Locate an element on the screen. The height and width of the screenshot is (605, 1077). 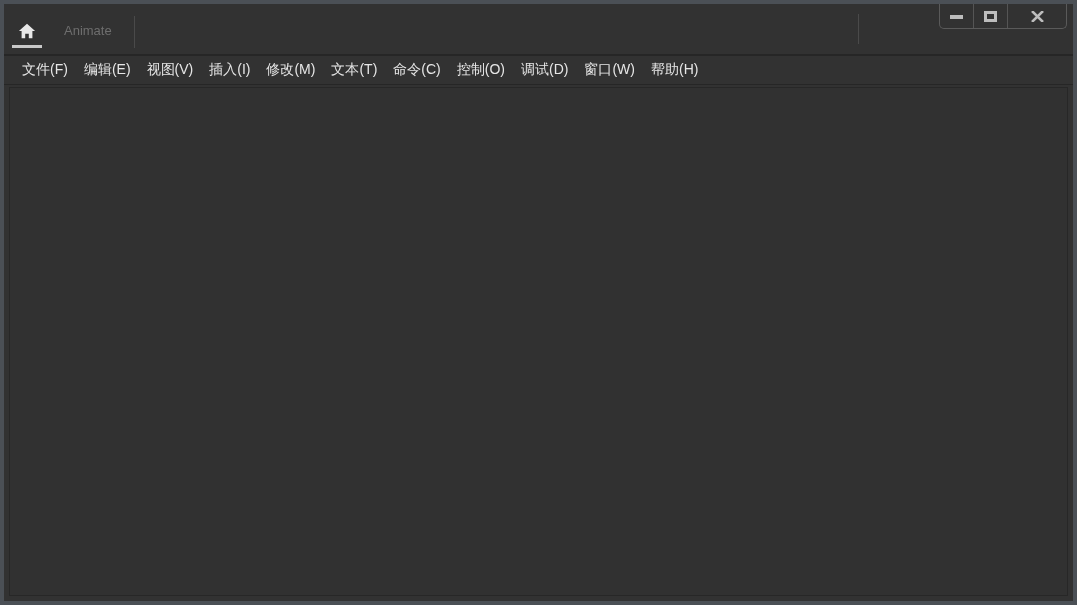
close-icon is located at coordinates (1037, 16).